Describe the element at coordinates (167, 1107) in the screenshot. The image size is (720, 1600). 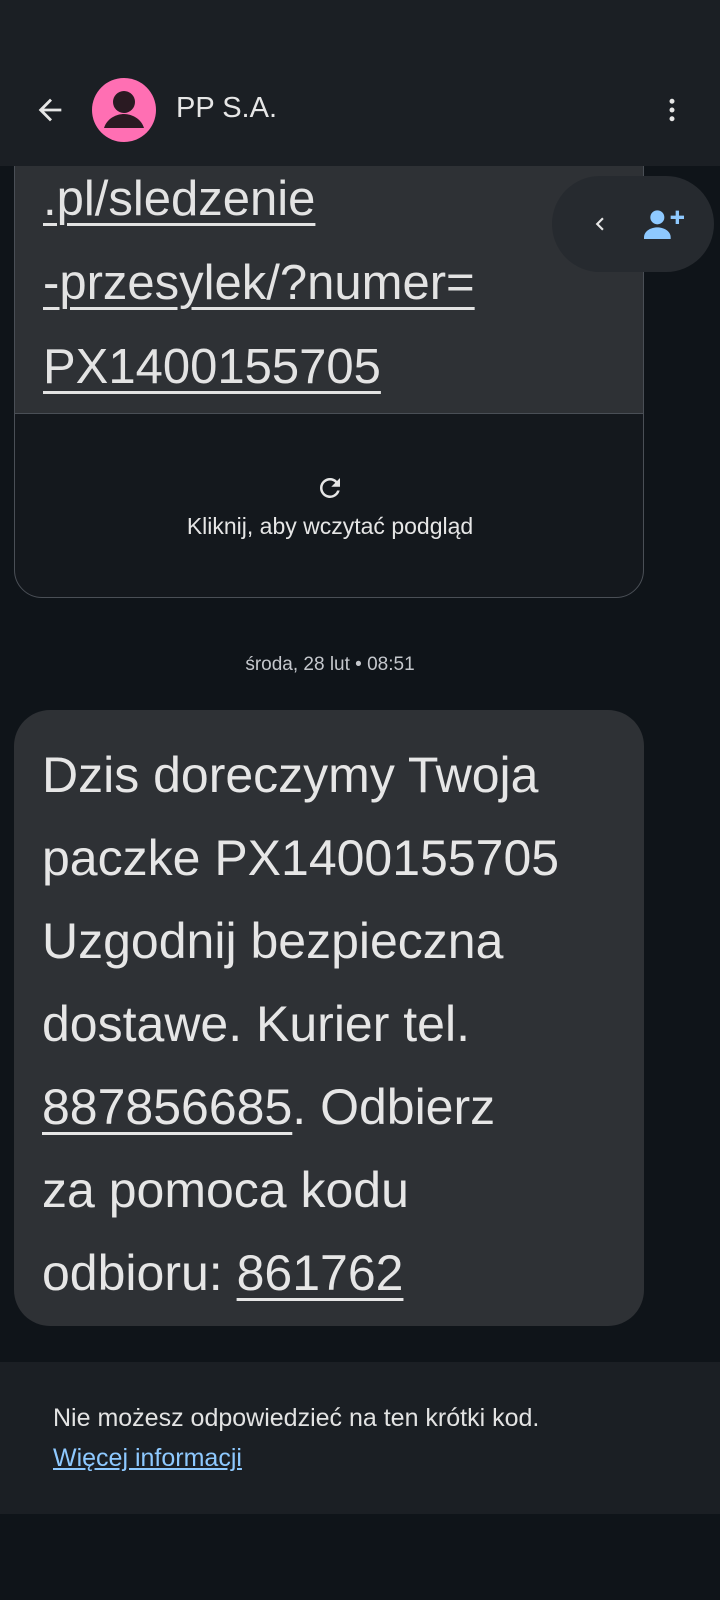
I see `phone-link: 887856685` at that location.